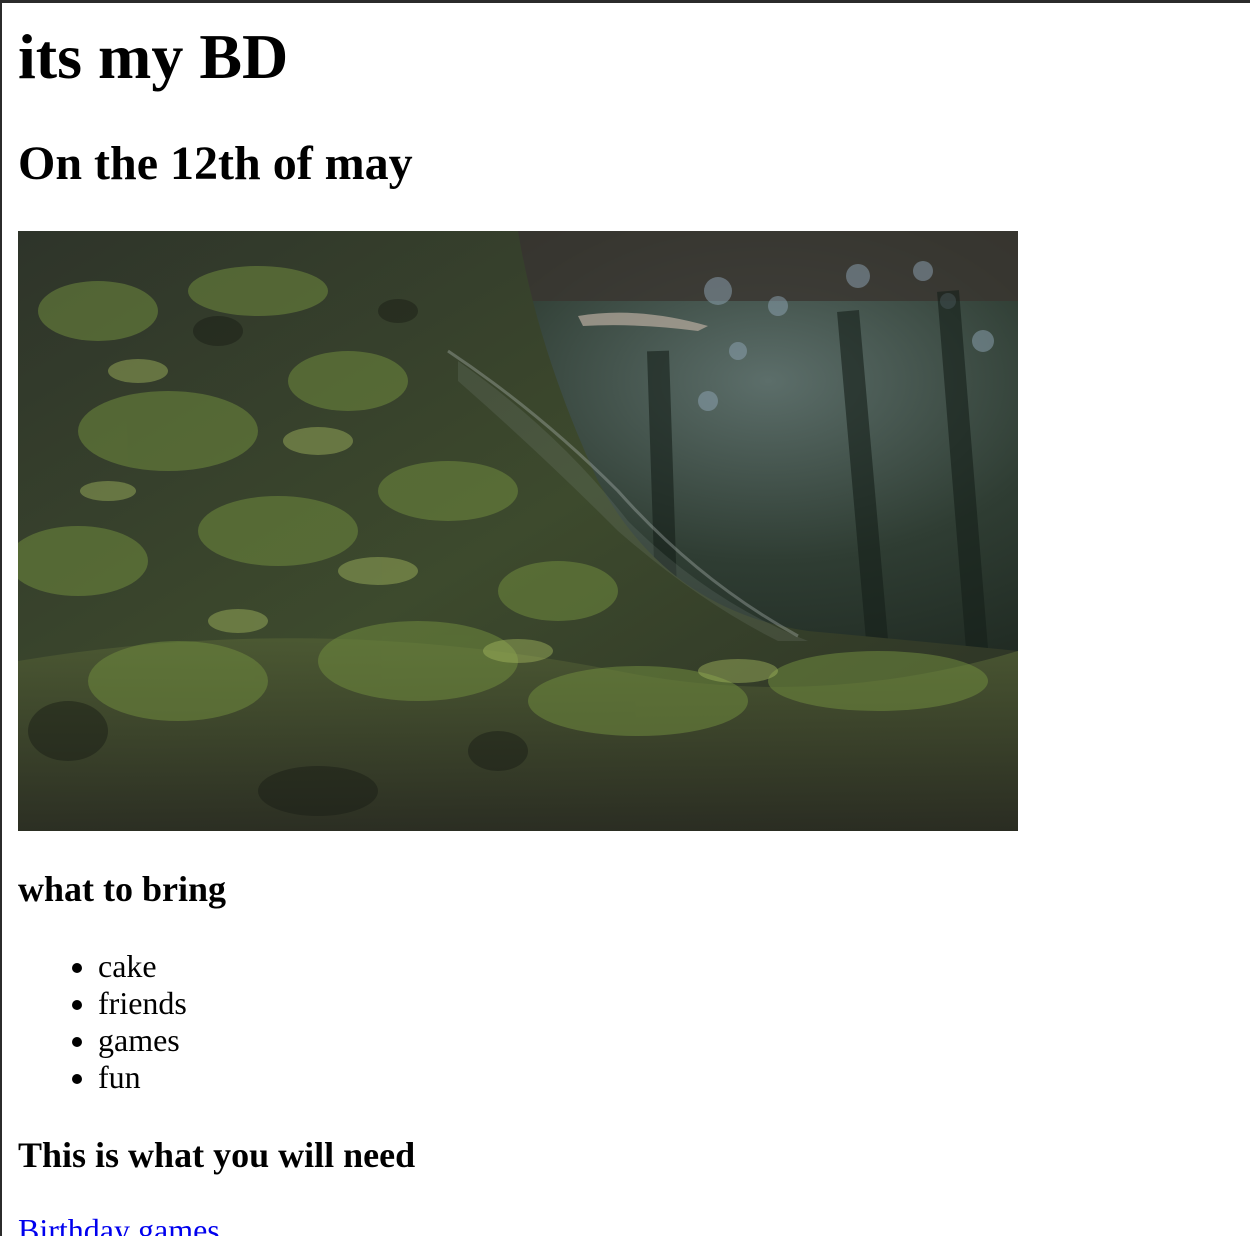  I want to click on bring-list: cake friends games fun, so click(102, 1022).